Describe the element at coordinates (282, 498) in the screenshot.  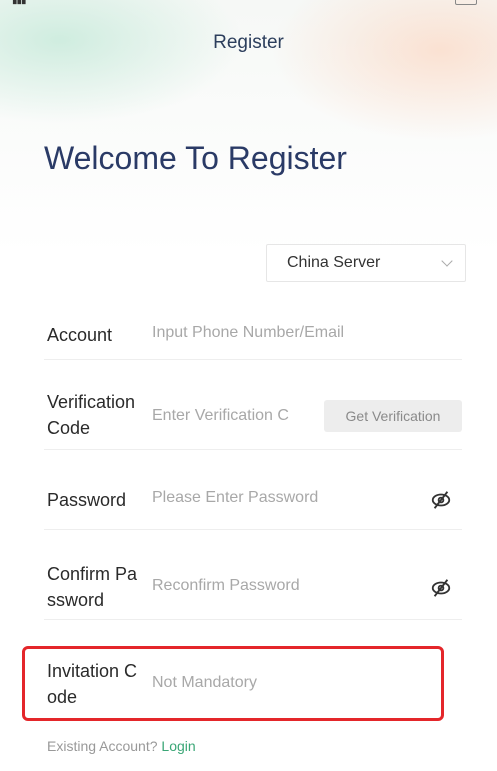
I see `password-input: Please Enter Password` at that location.